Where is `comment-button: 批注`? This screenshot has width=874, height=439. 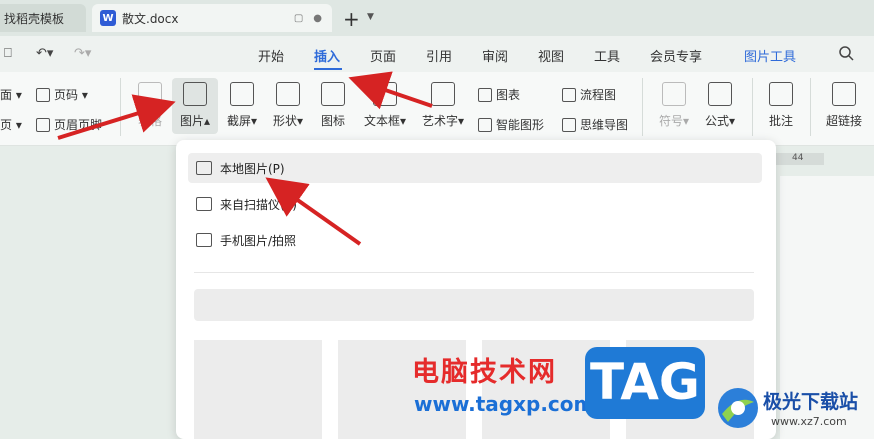 comment-button: 批注 is located at coordinates (781, 105).